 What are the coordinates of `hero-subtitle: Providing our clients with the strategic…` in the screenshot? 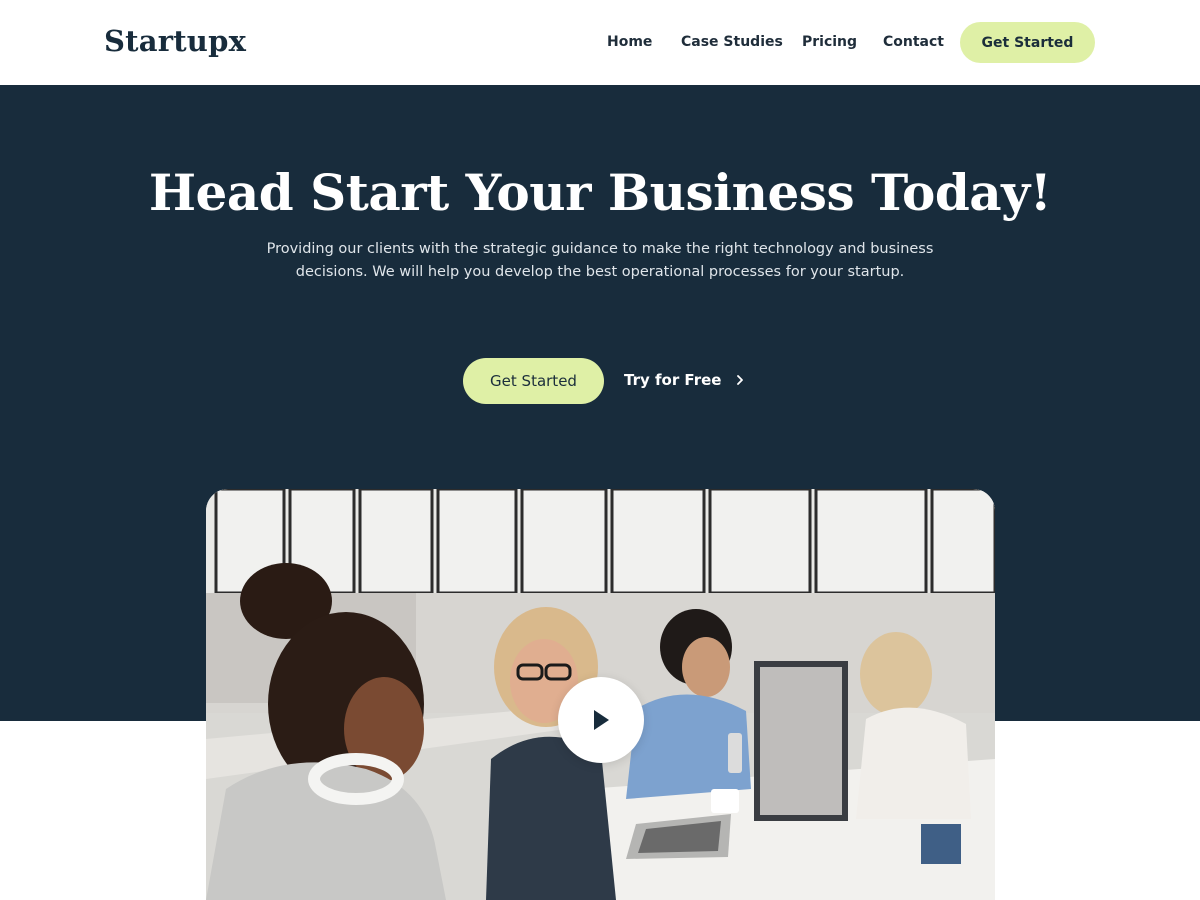 It's located at (600, 261).